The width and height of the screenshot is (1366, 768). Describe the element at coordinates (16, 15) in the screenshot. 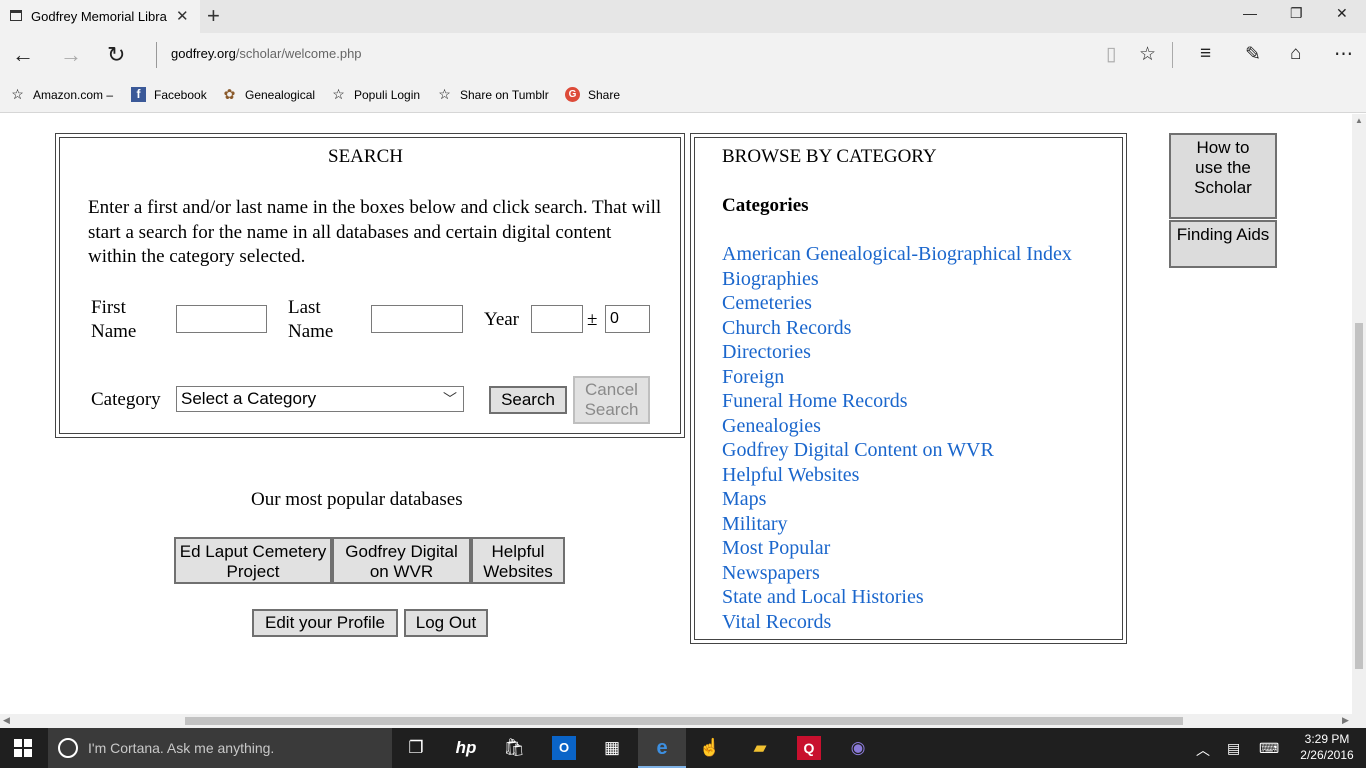

I see `page-icon` at that location.